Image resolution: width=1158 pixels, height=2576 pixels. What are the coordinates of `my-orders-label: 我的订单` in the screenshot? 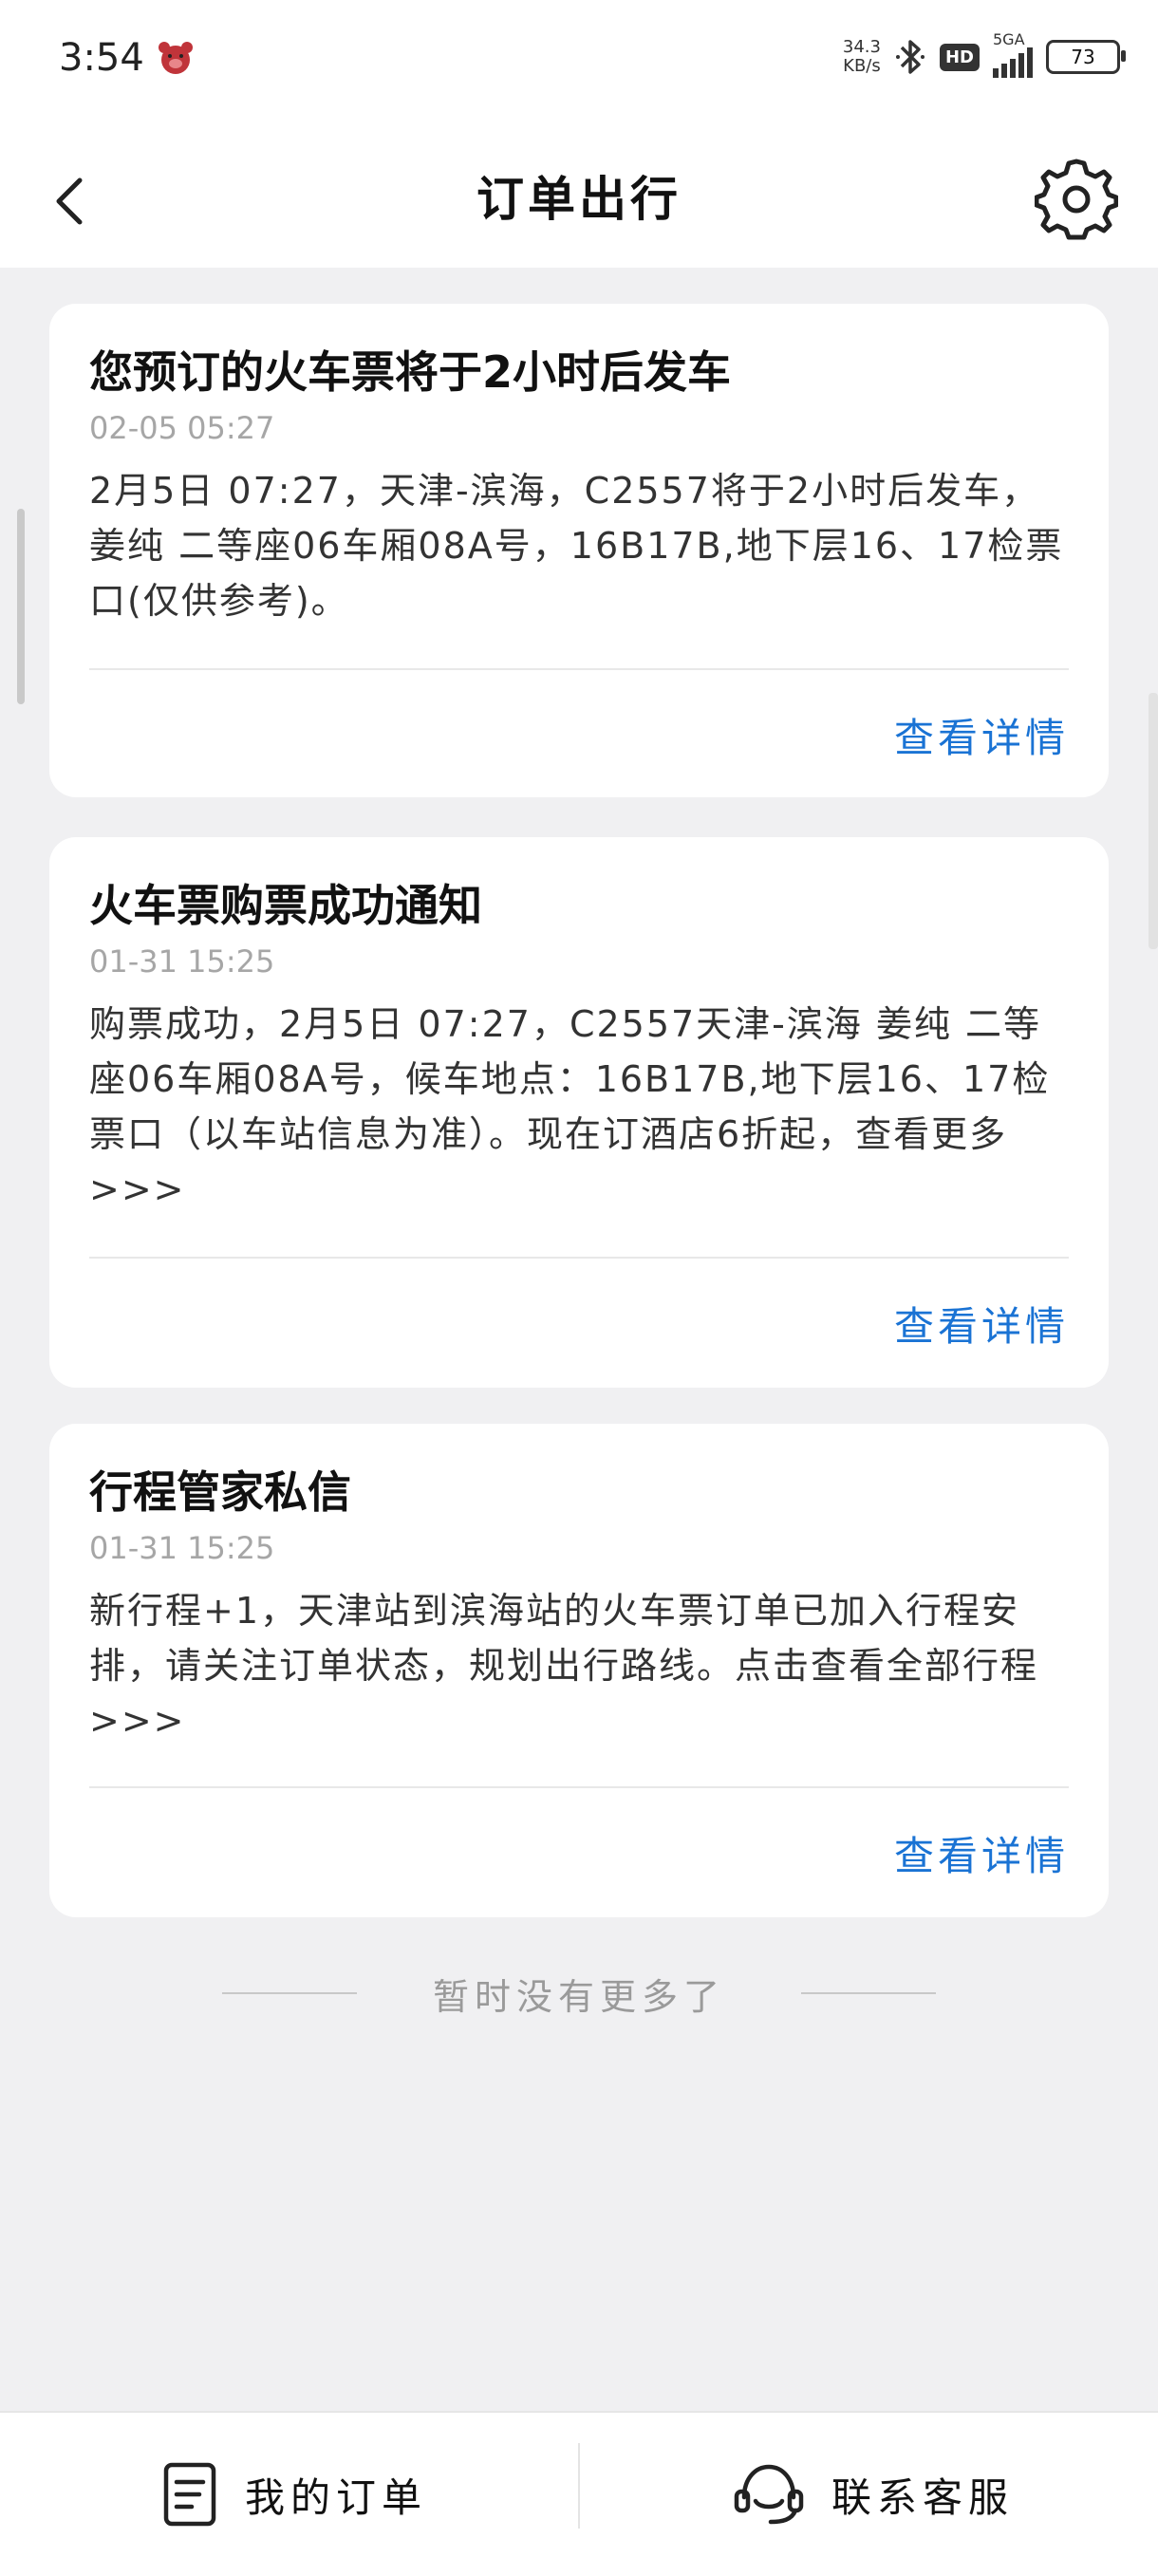 It's located at (336, 2497).